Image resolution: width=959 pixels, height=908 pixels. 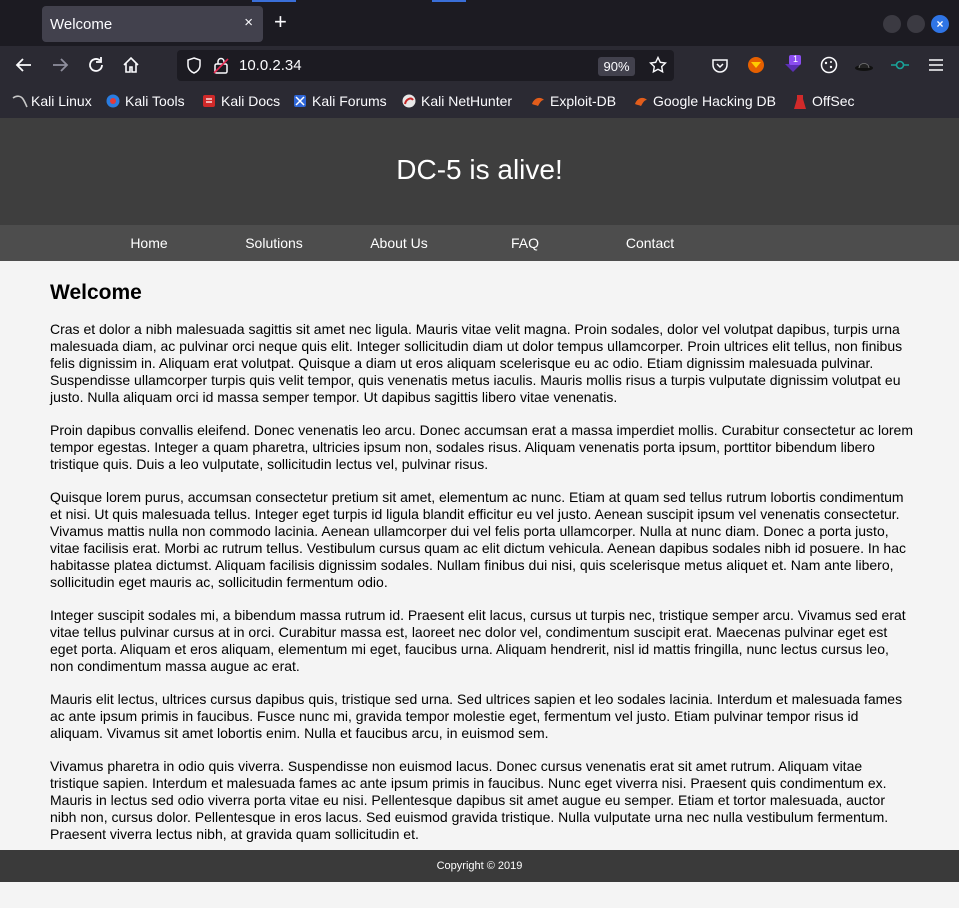 I want to click on minimize-button, so click(x=892, y=24).